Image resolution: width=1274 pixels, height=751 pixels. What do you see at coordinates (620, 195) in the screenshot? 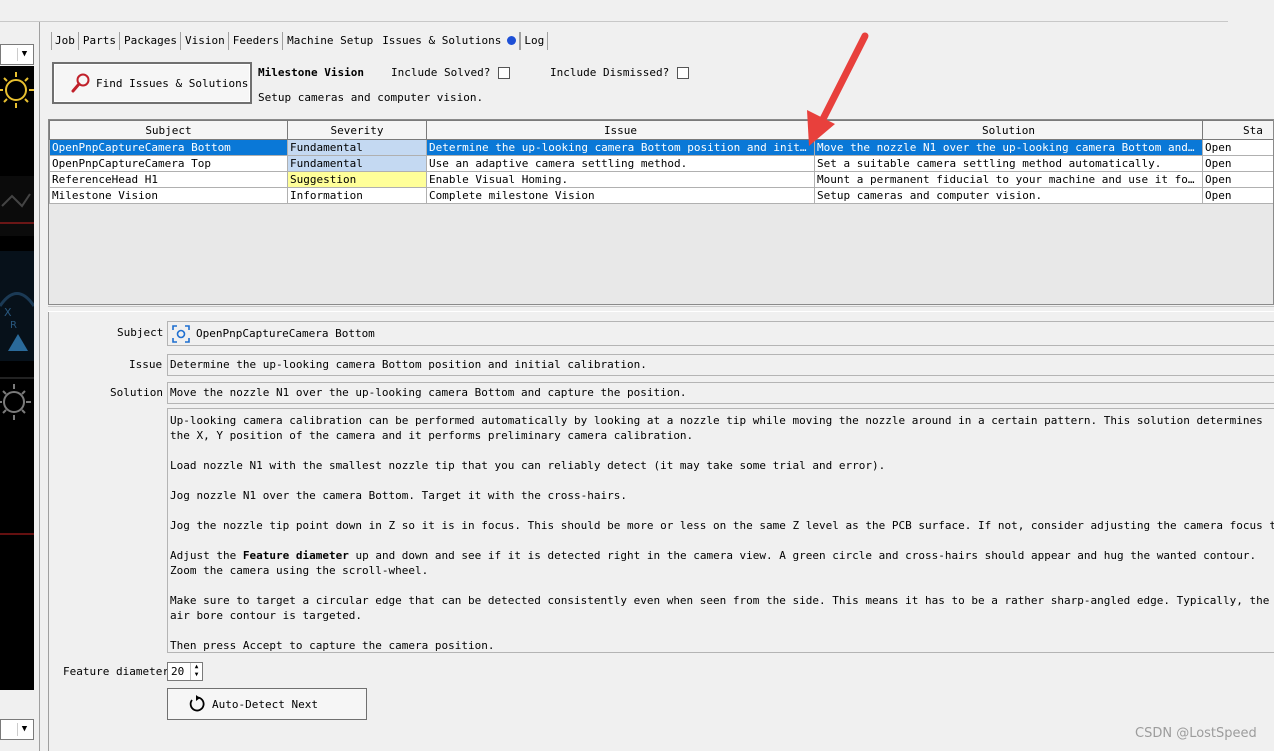
I see `cell-issue: Complete milestone Vision` at bounding box center [620, 195].